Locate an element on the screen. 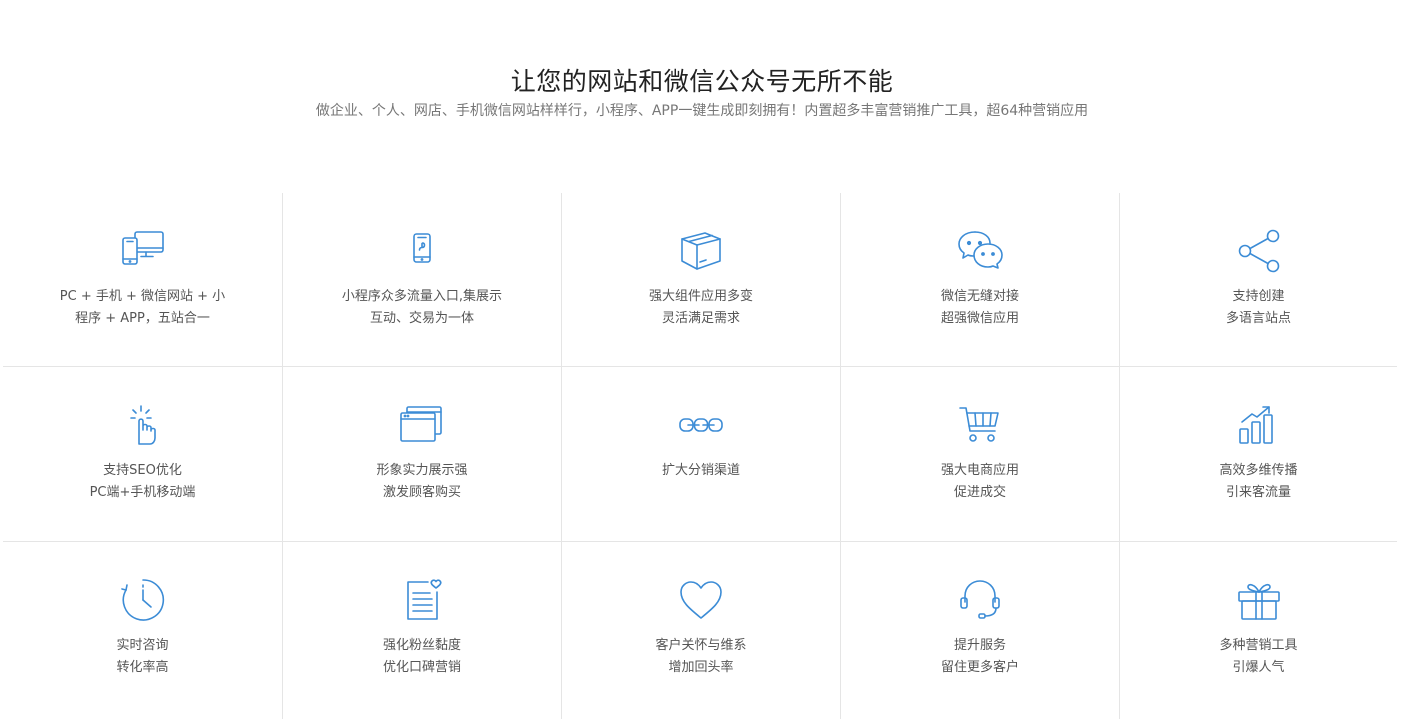 This screenshot has height=719, width=1404. feature-line-2: 留住更多客户 is located at coordinates (979, 667).